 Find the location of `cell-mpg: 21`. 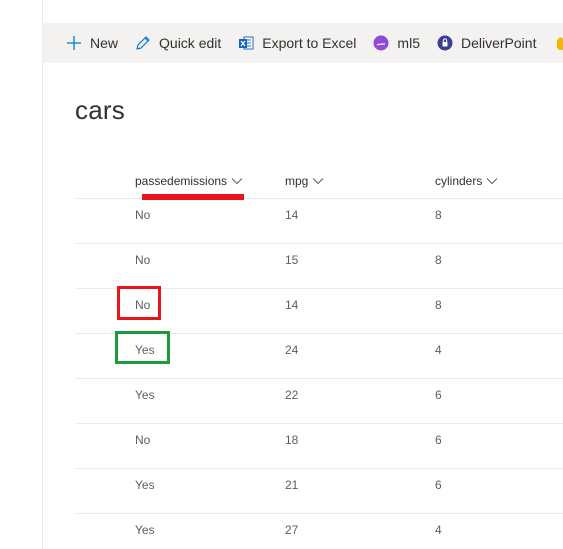

cell-mpg: 21 is located at coordinates (292, 485).